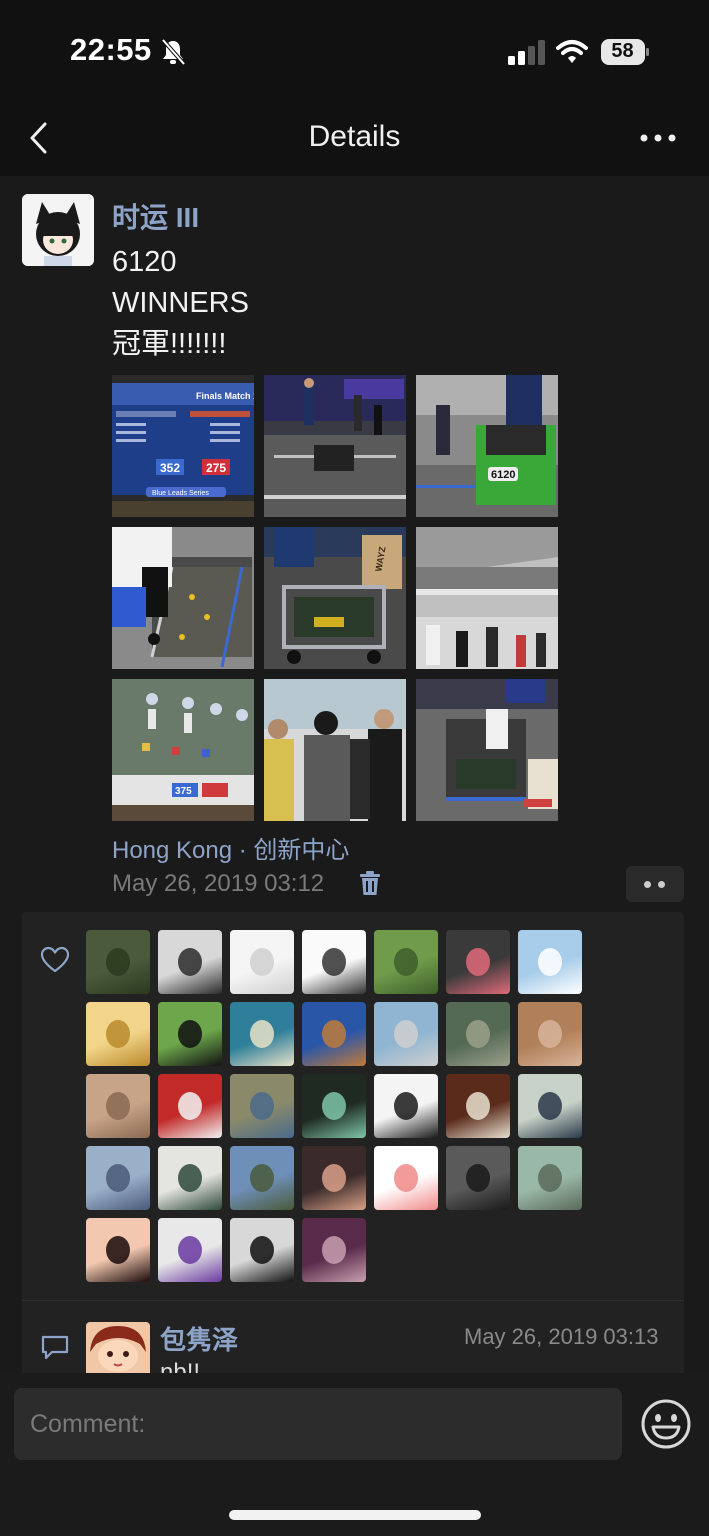  Describe the element at coordinates (190, 1034) in the screenshot. I see `like-avatar-black-cat` at that location.